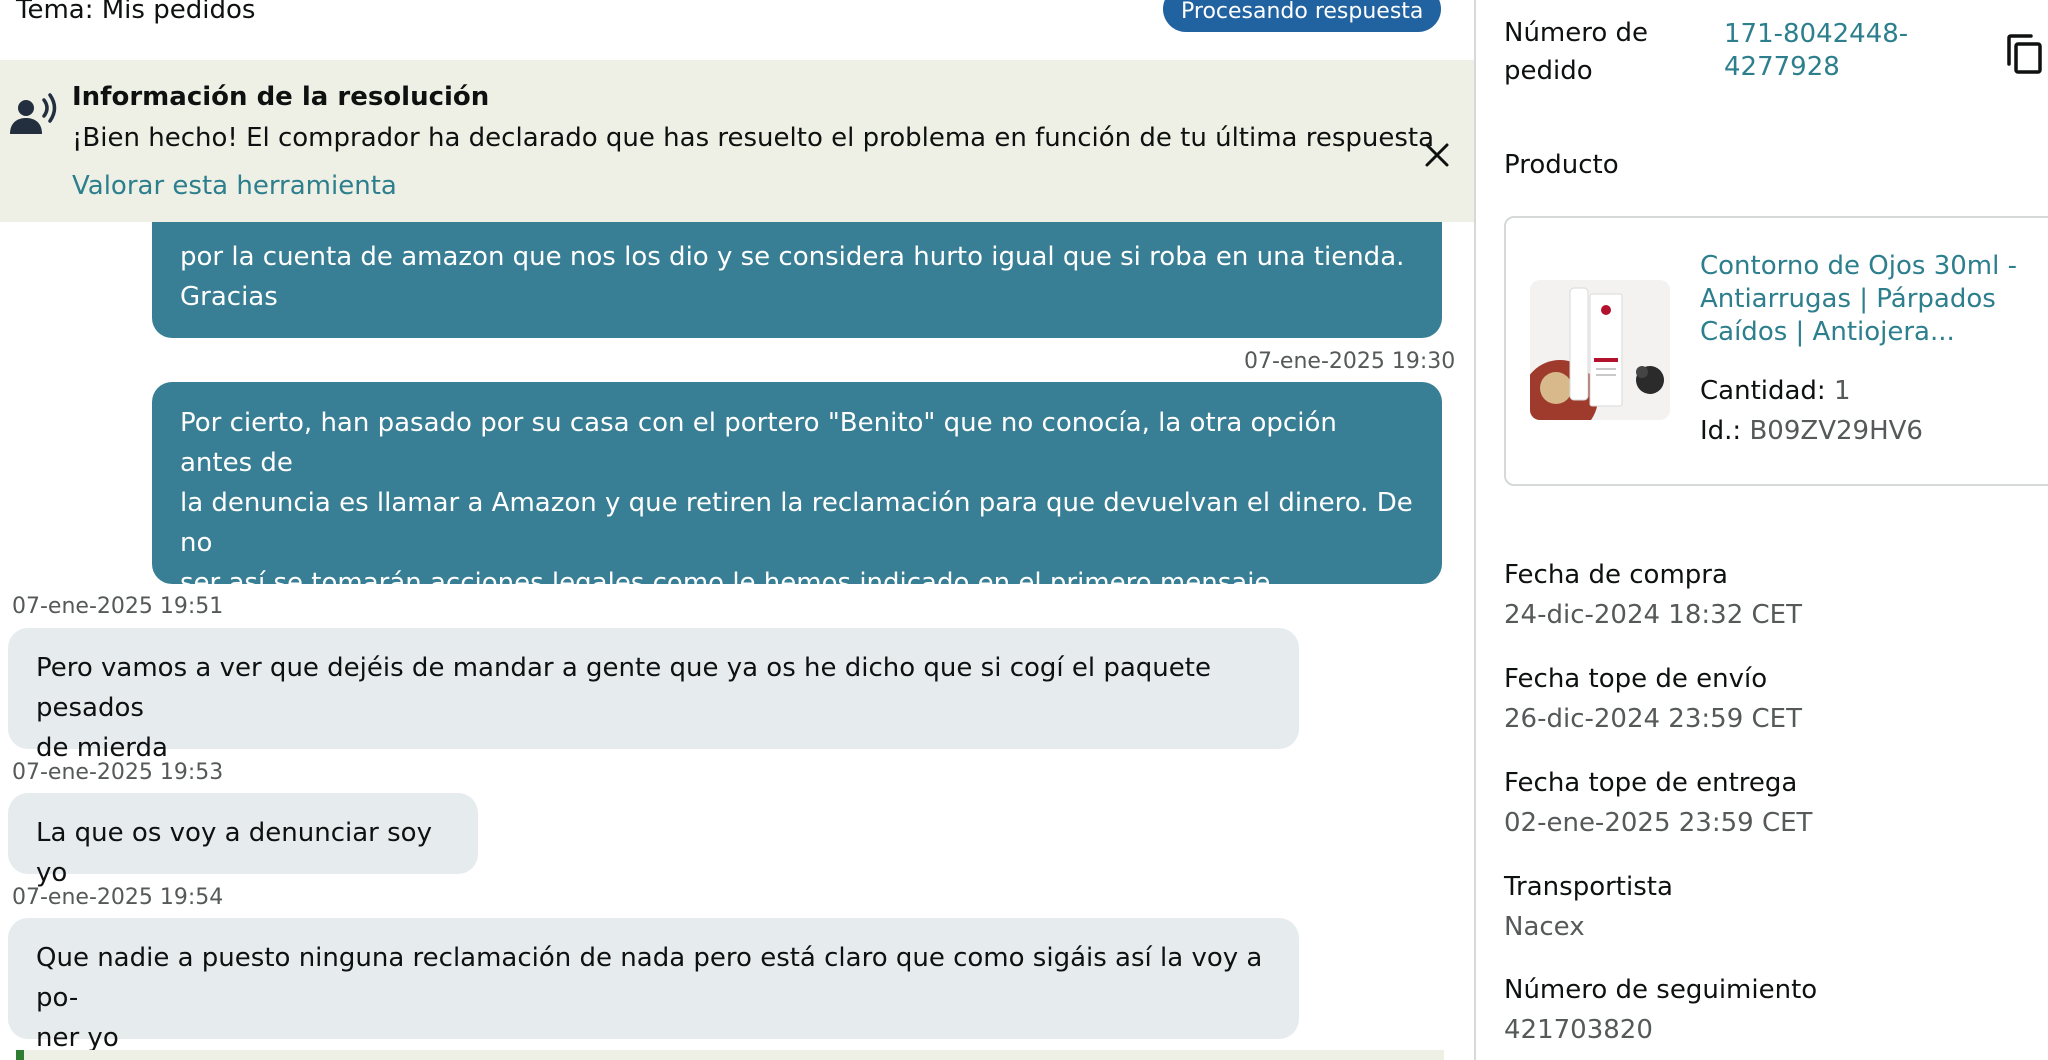  I want to click on message-line: La que os voy a denunciar soy yo, so click(234, 853).